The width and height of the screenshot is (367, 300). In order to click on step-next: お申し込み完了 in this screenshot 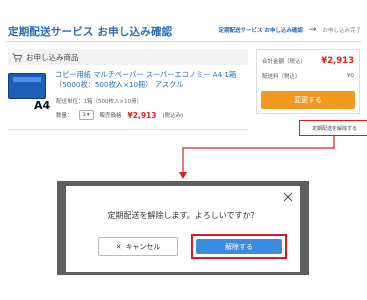, I will do `click(341, 31)`.